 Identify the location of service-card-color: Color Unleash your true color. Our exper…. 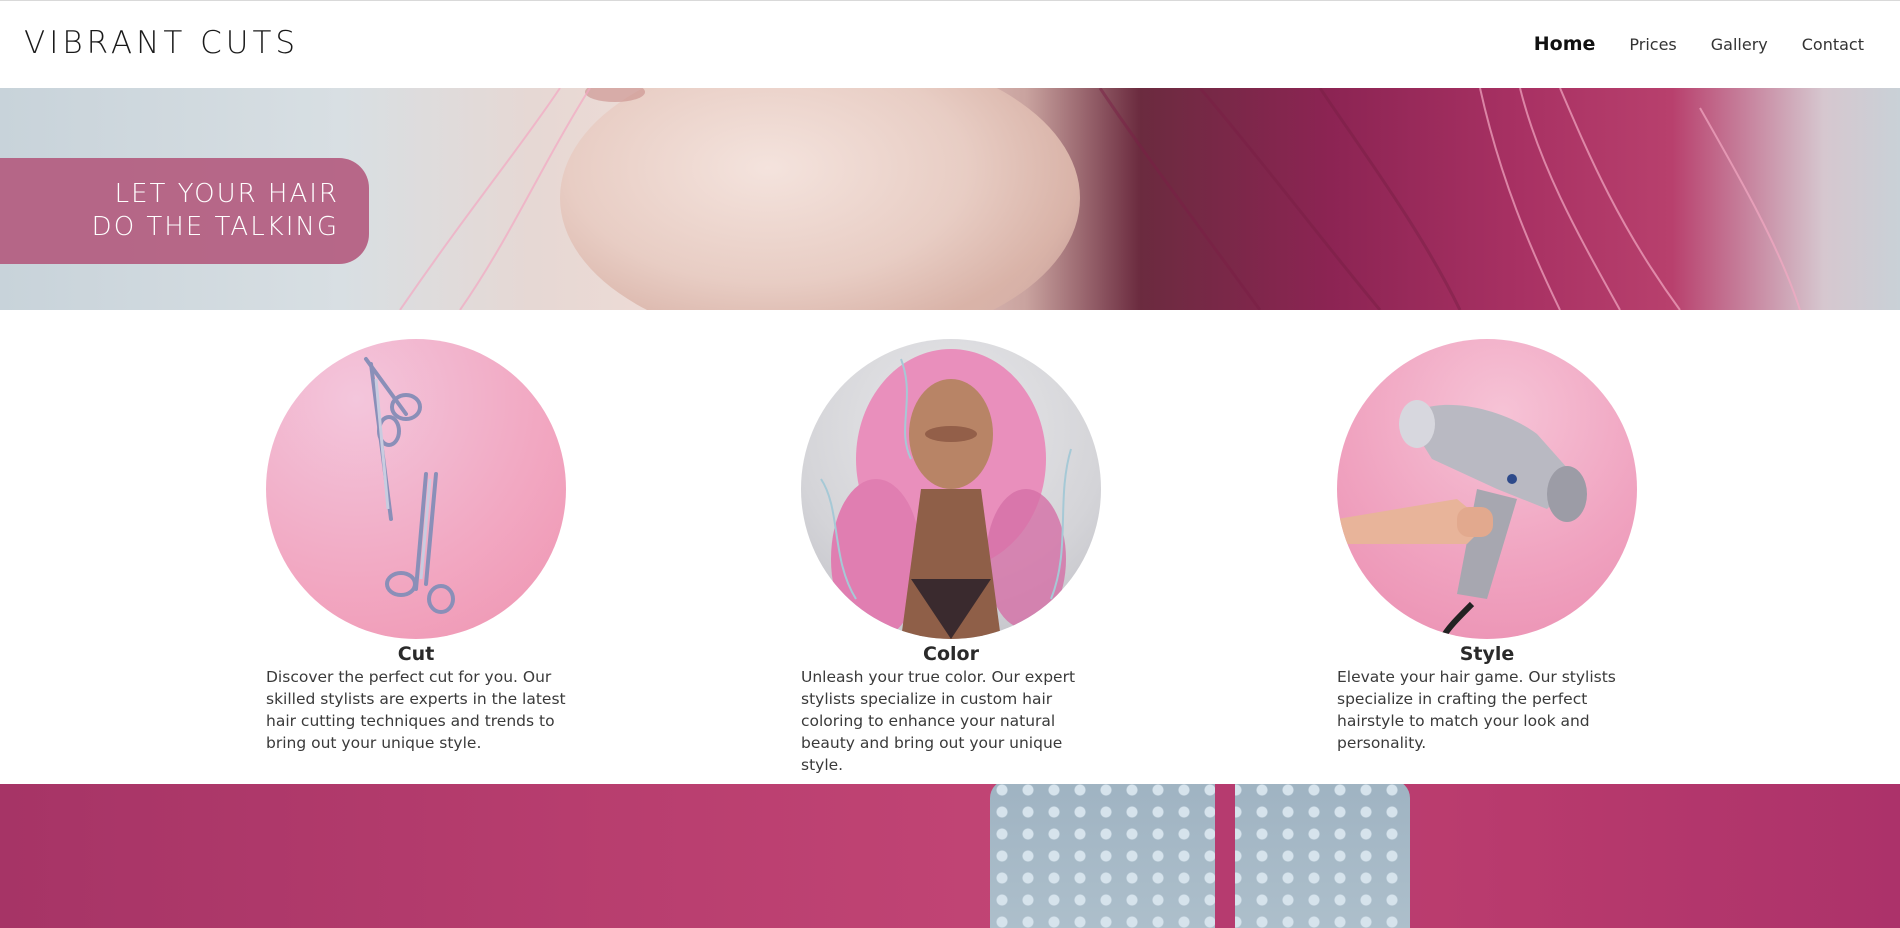
(951, 557).